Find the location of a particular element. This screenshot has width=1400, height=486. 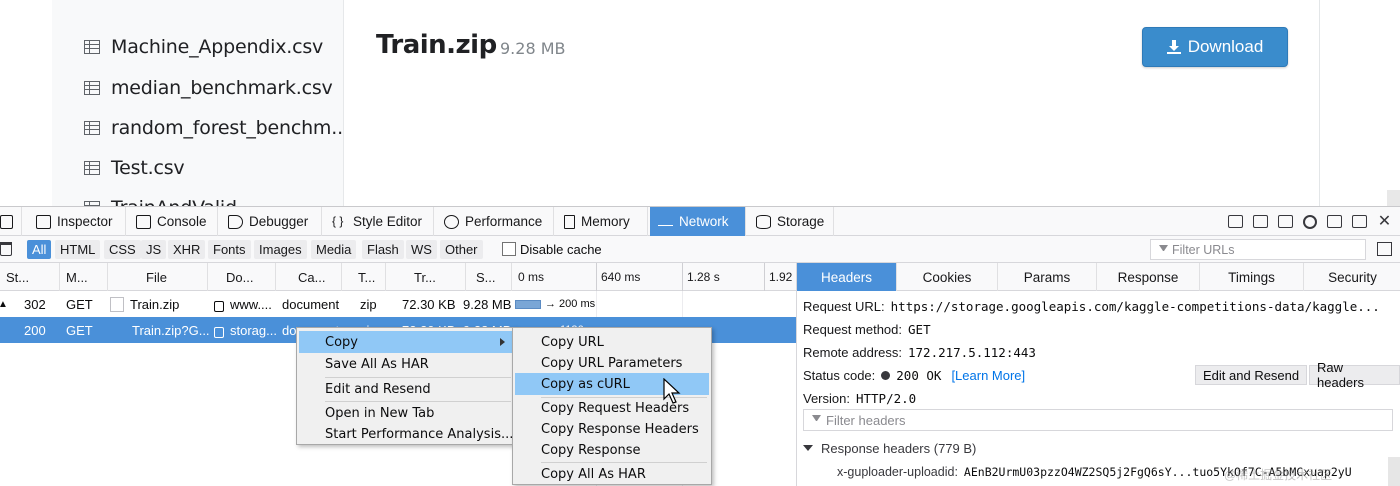

menu-item-copy-all-har: Copy All As HAR is located at coordinates (612, 474).